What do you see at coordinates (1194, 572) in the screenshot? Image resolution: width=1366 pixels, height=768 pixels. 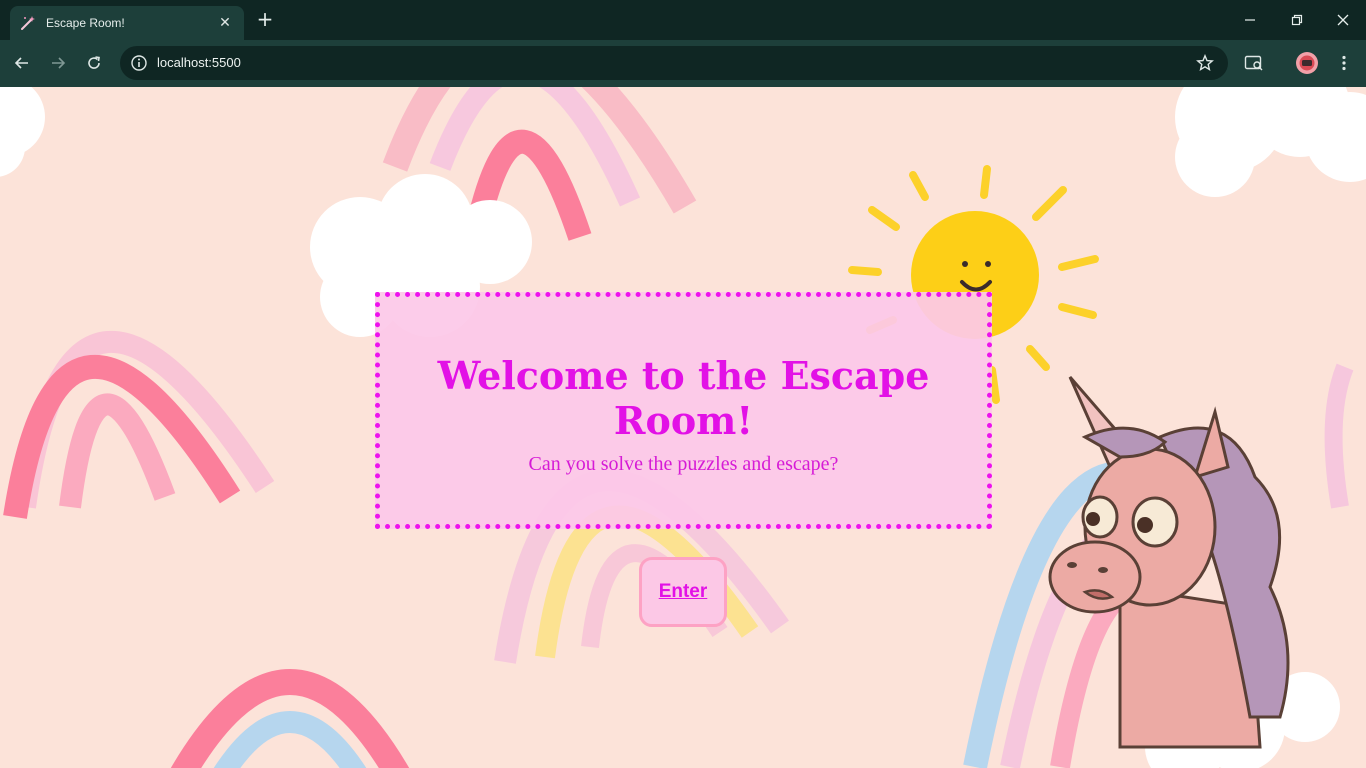 I see `unicorn-illustration` at bounding box center [1194, 572].